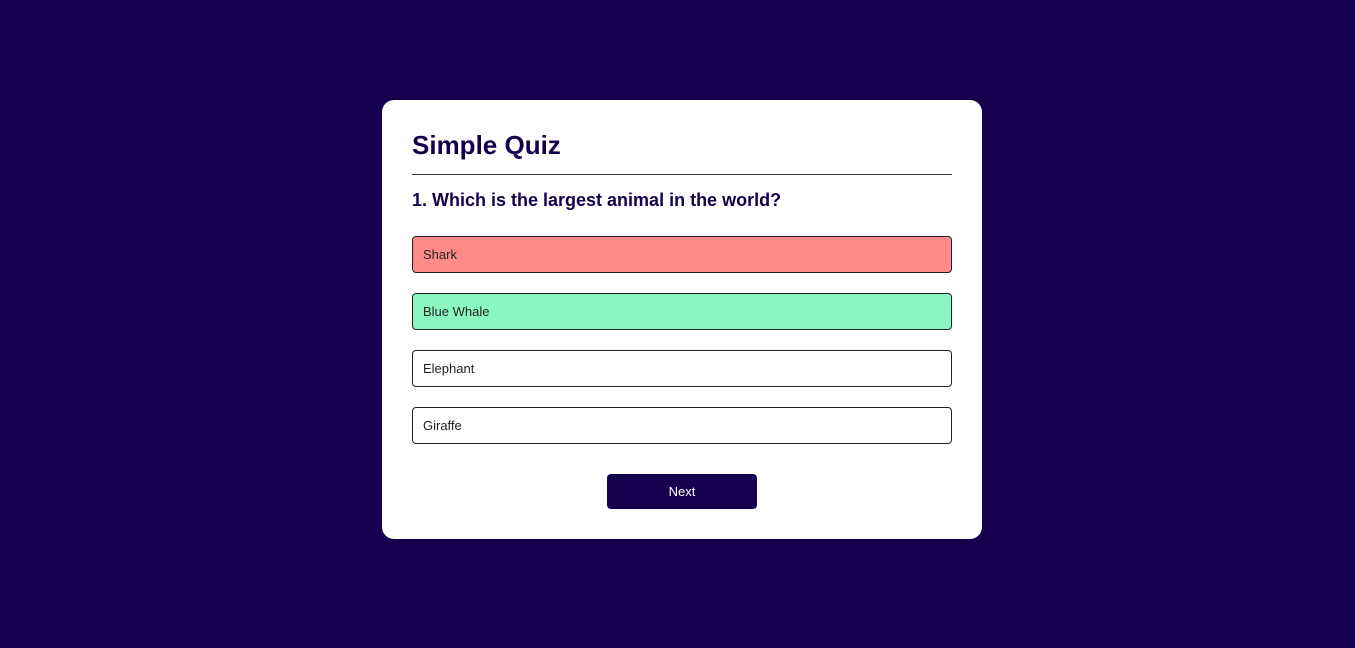  I want to click on answer-button-shark: Shark, so click(682, 254).